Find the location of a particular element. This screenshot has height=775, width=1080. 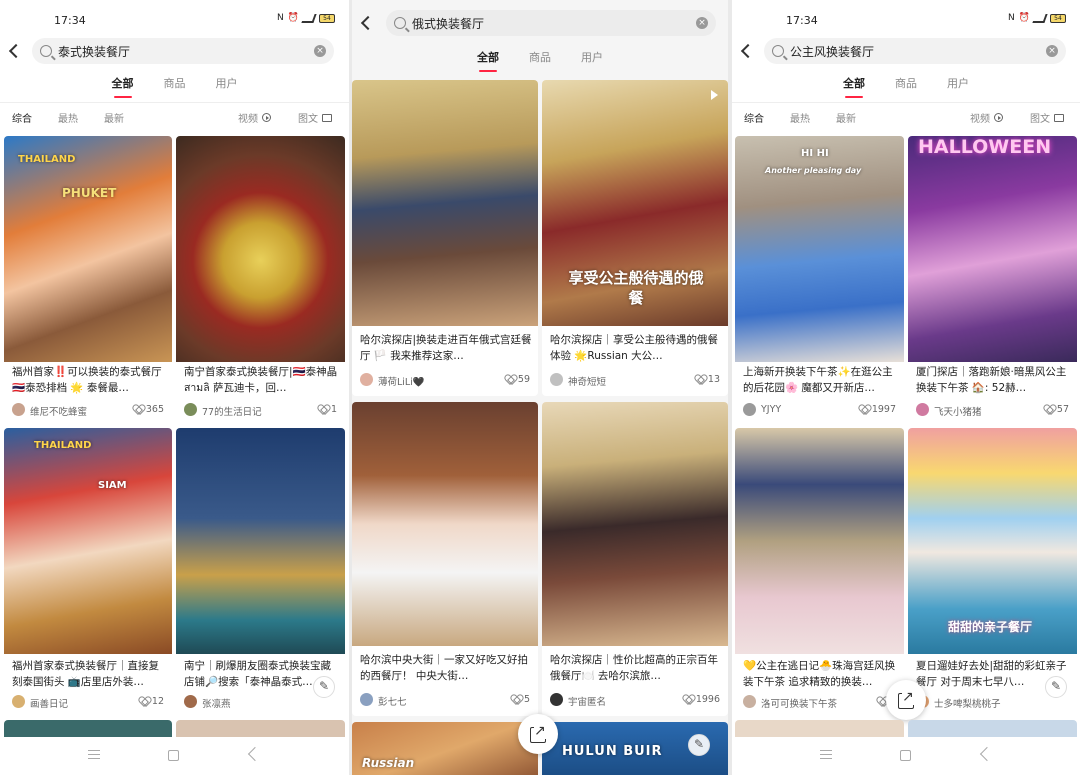

author-name: 彭七七 is located at coordinates (392, 701).